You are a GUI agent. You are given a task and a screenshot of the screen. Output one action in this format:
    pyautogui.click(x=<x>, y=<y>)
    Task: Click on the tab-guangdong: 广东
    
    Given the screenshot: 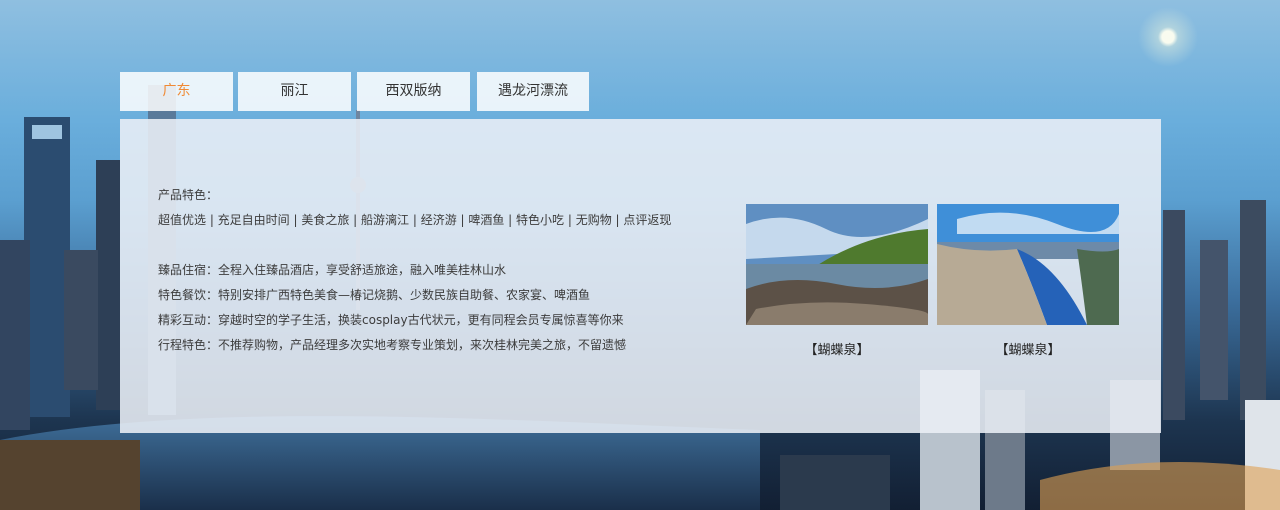 What is the action you would take?
    pyautogui.click(x=176, y=91)
    